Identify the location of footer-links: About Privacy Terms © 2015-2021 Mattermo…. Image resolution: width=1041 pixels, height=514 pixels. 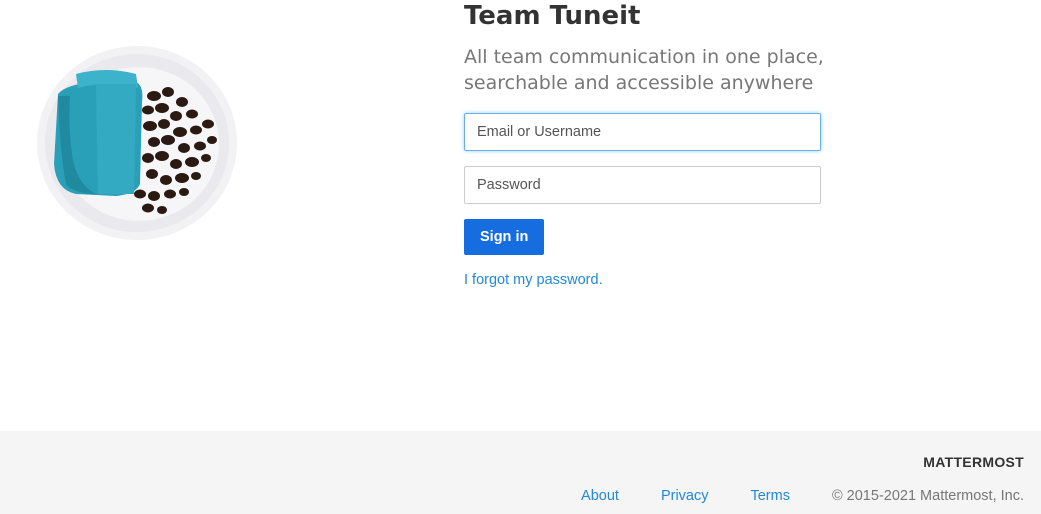
(802, 496).